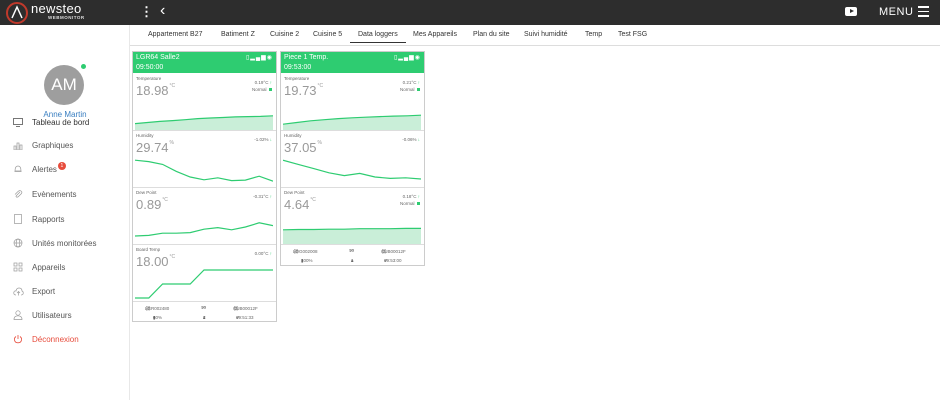 The height and width of the screenshot is (400, 940). I want to click on globe-icon, so click(18, 243).